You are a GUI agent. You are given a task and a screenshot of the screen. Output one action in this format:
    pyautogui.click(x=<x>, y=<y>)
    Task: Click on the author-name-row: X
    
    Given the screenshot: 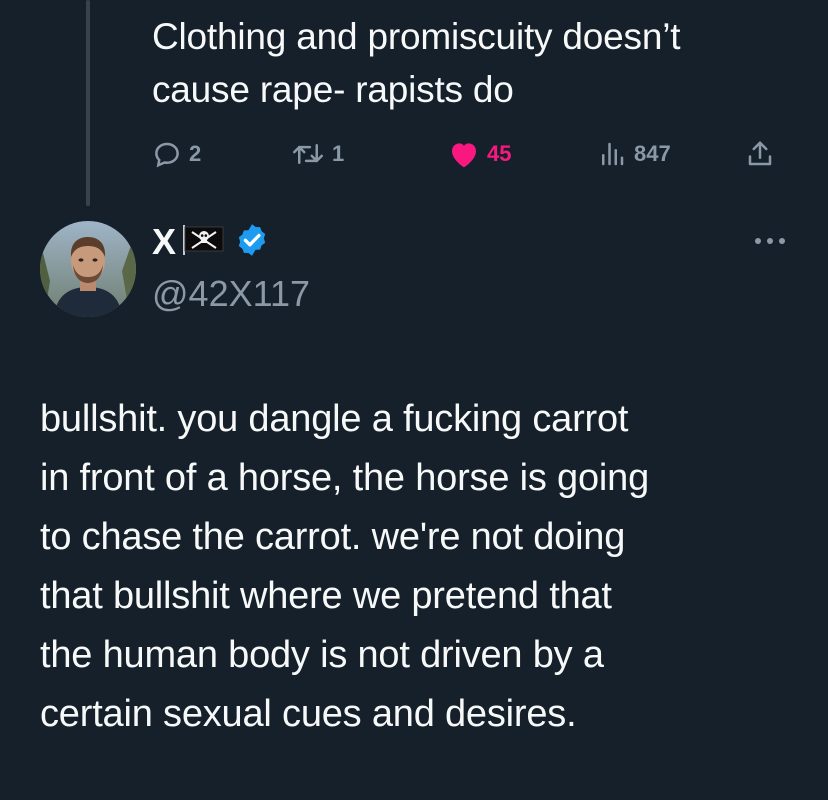 What is the action you would take?
    pyautogui.click(x=211, y=242)
    